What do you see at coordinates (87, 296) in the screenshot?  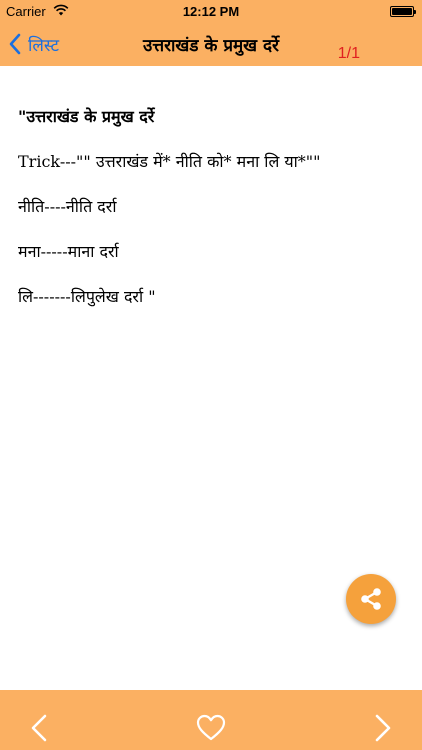 I see `article-line-lipulekh: लि-------लिपुलेख दर्रा "` at bounding box center [87, 296].